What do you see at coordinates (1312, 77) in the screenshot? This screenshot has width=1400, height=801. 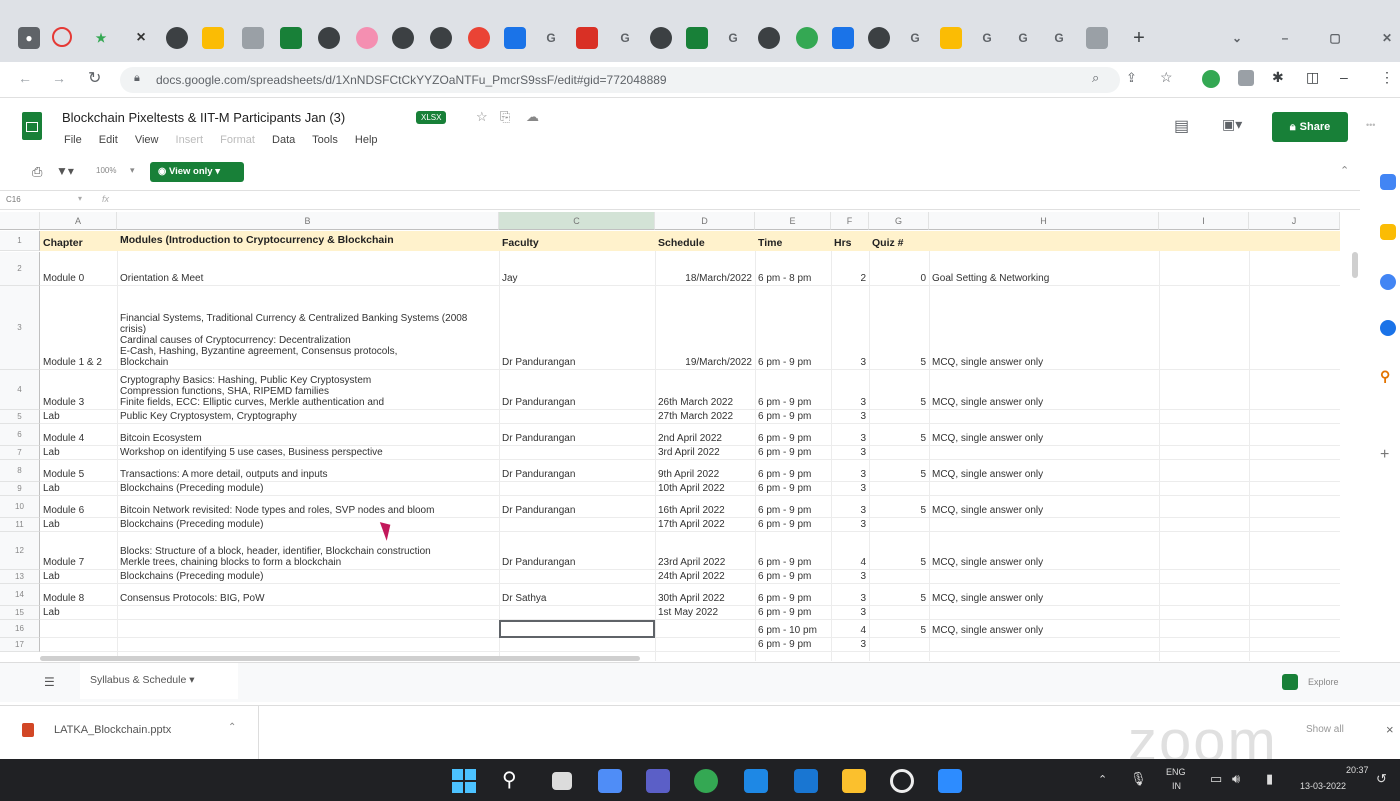 I see `side-panel-icon: ◫` at bounding box center [1312, 77].